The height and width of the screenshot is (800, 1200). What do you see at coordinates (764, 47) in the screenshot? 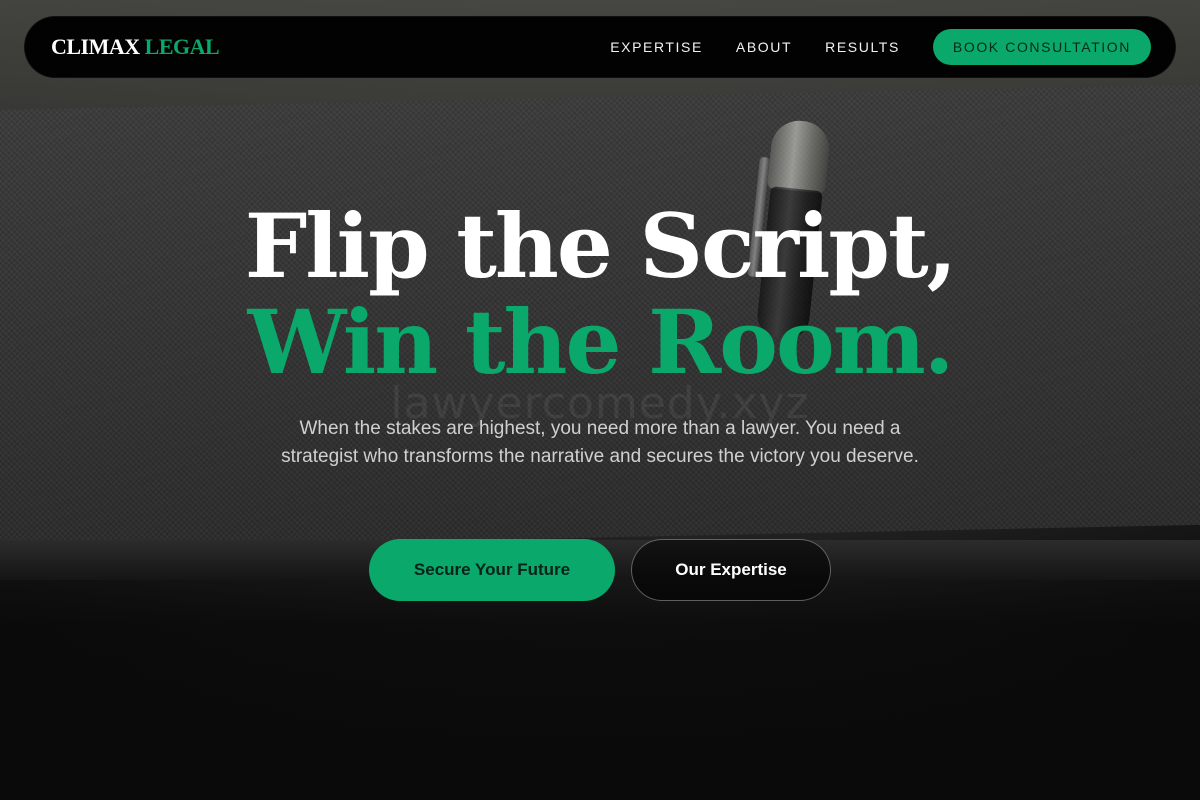
I see `nav-link-about: ABOUT` at bounding box center [764, 47].